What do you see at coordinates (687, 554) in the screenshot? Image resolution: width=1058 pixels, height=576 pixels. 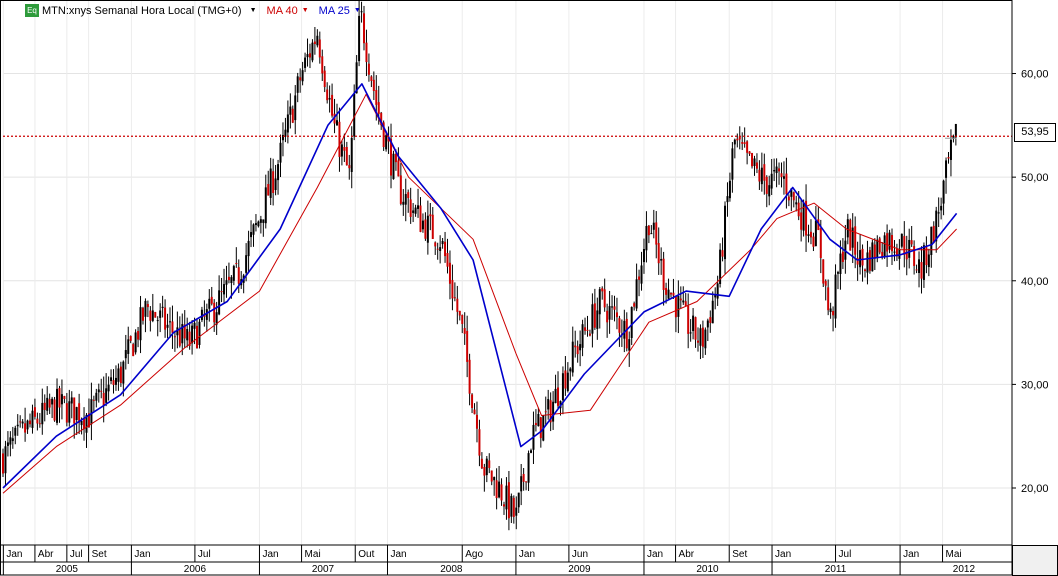 I see `x-month-label: Abr` at bounding box center [687, 554].